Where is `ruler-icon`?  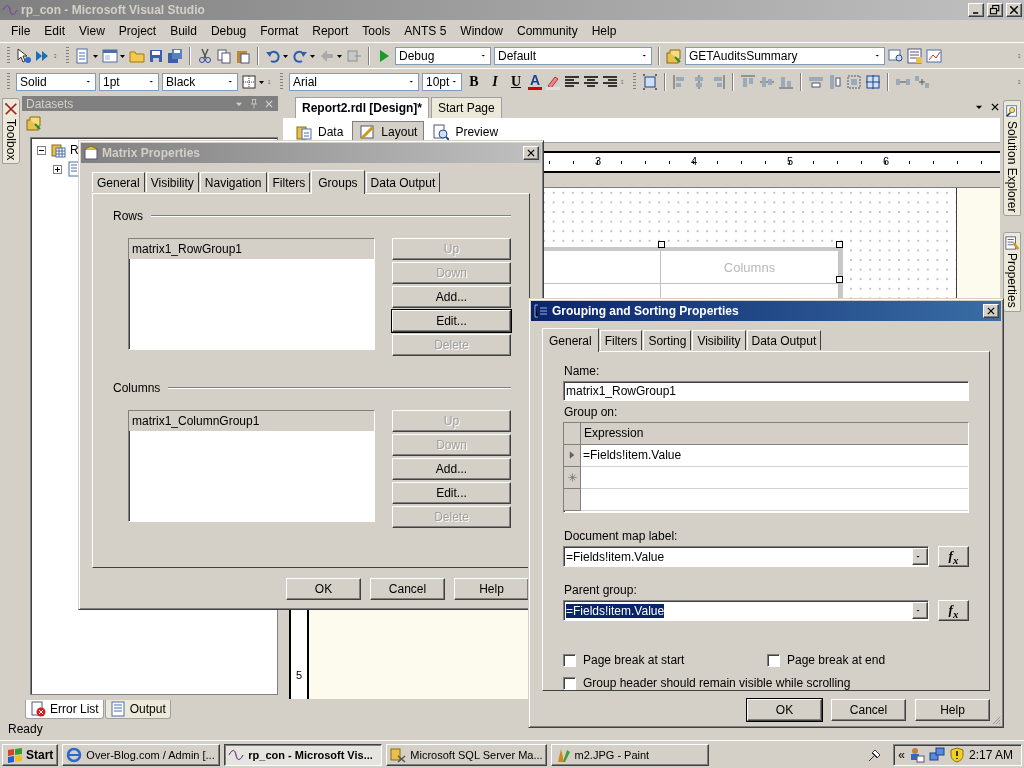 ruler-icon is located at coordinates (367, 132).